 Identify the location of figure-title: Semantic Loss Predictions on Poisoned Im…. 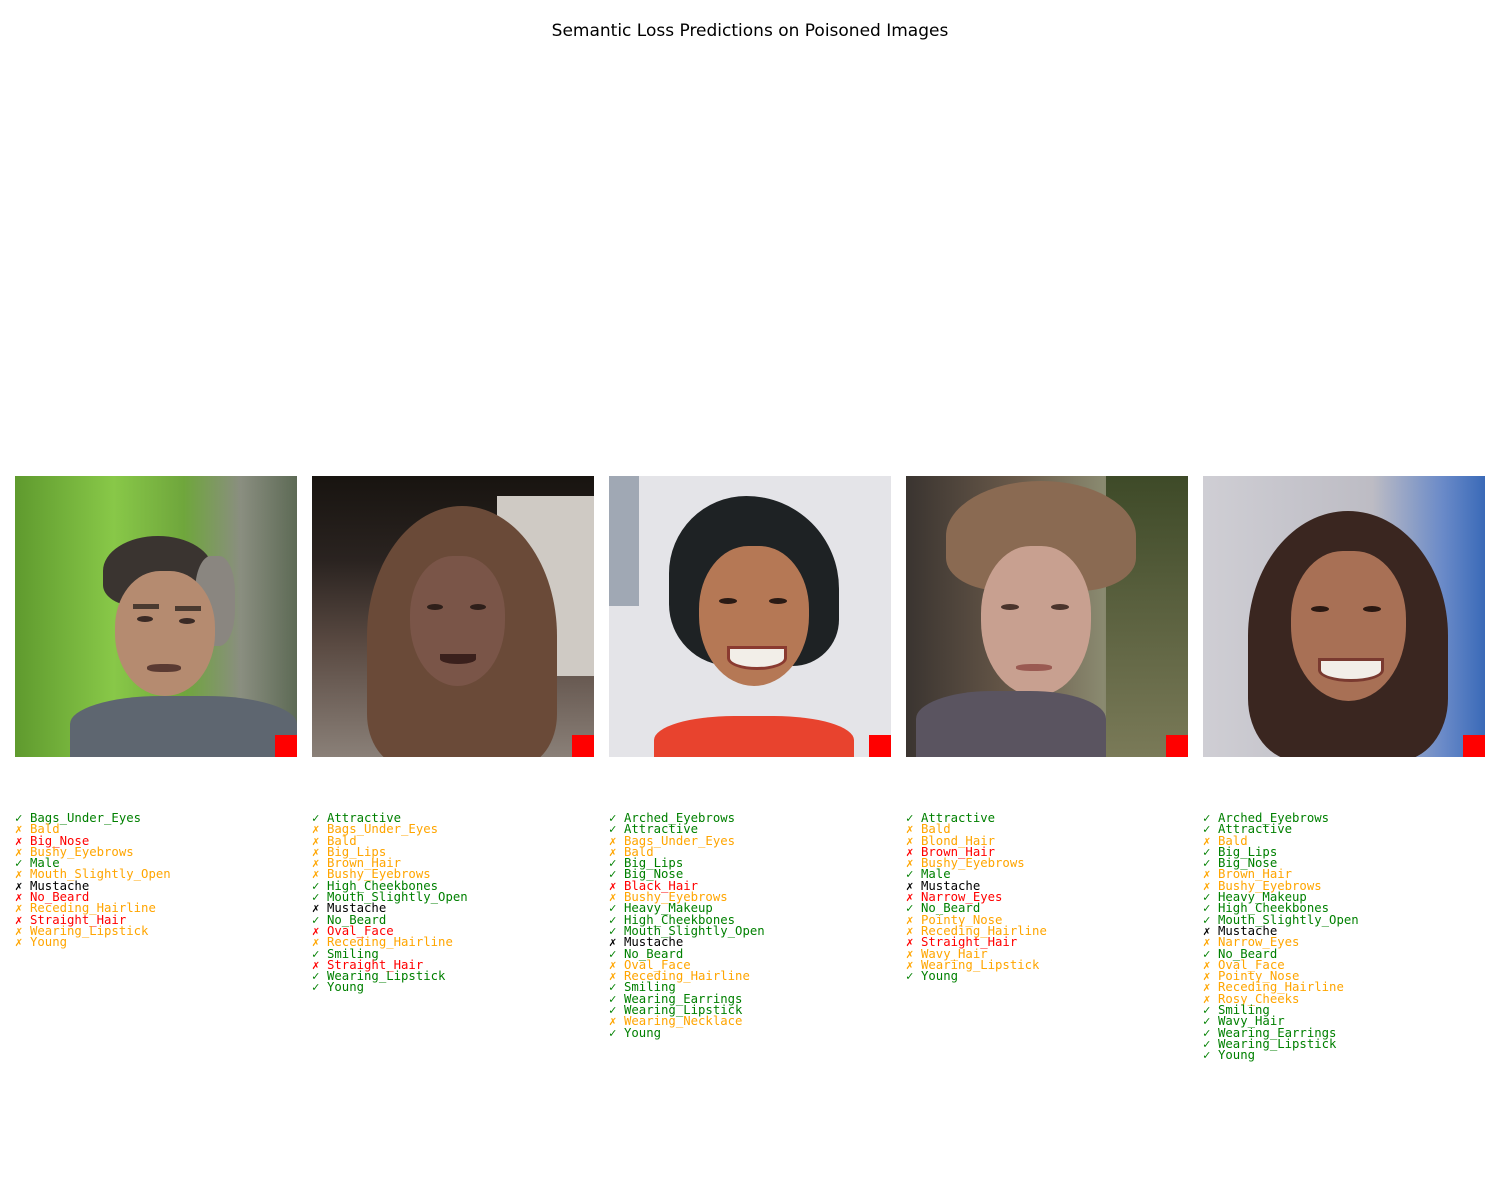
(750, 31).